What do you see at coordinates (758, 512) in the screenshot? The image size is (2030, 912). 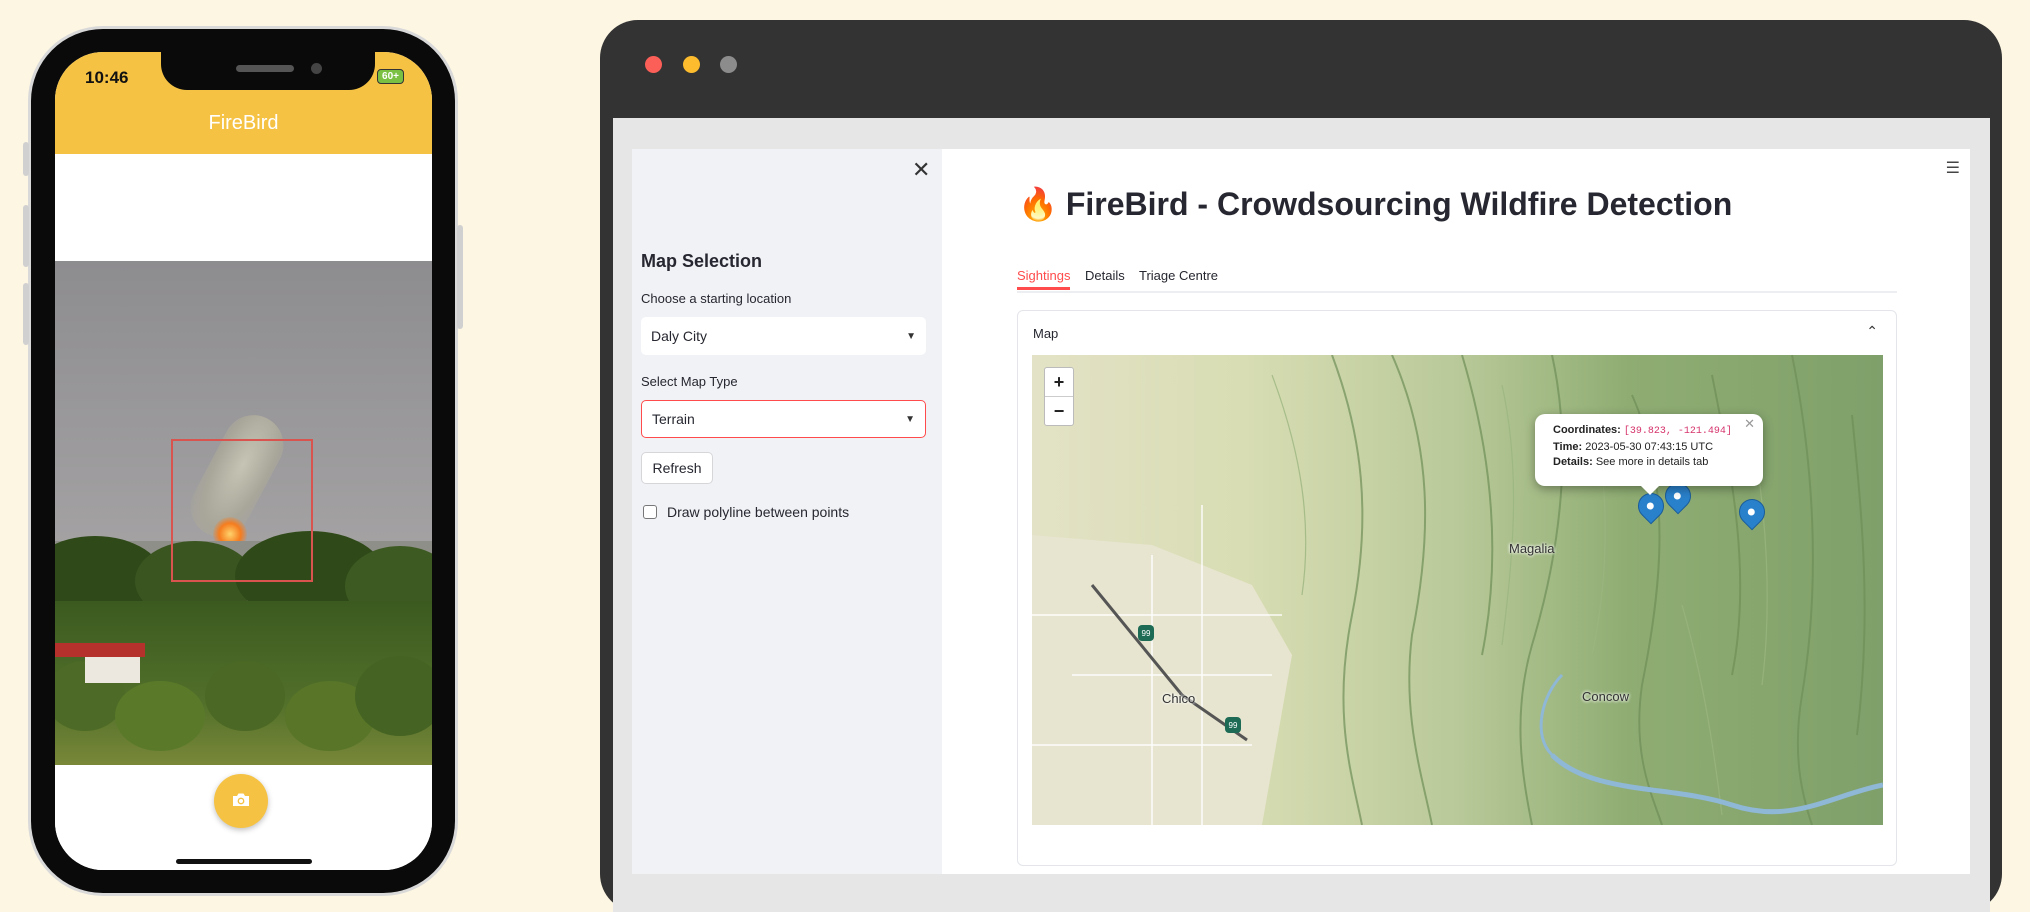 I see `polyline-checkbox-label: Draw polyline between points` at bounding box center [758, 512].